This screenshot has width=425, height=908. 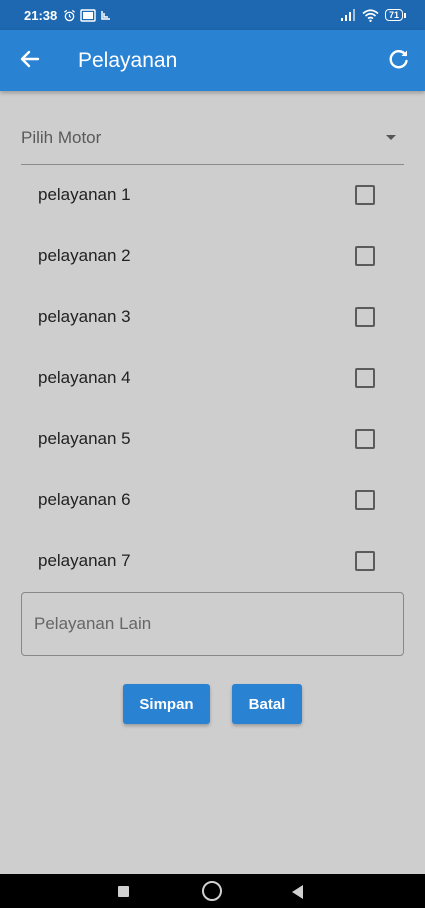 What do you see at coordinates (123, 891) in the screenshot?
I see `recent-apps-icon` at bounding box center [123, 891].